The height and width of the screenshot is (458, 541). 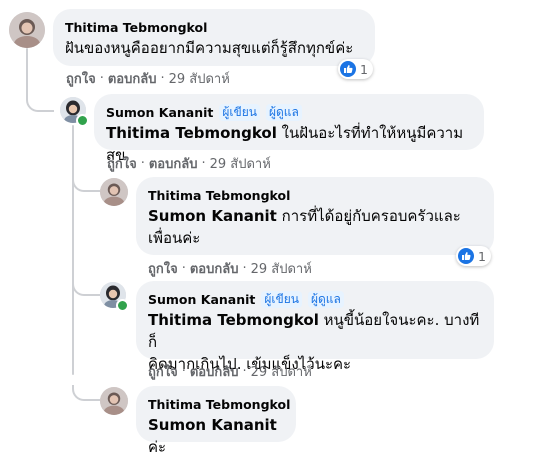 I want to click on thread-line-main, so click(x=27, y=73).